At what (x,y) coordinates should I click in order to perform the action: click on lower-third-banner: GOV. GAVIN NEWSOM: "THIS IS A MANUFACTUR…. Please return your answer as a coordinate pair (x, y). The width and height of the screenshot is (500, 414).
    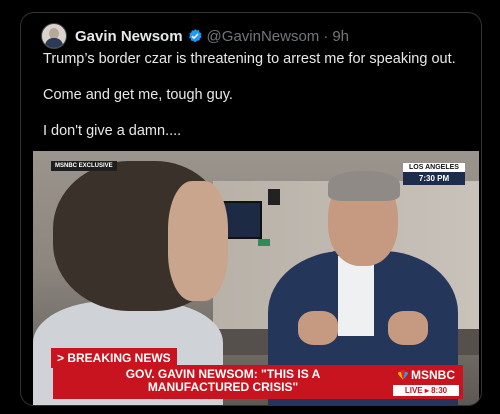
    Looking at the image, I should click on (258, 382).